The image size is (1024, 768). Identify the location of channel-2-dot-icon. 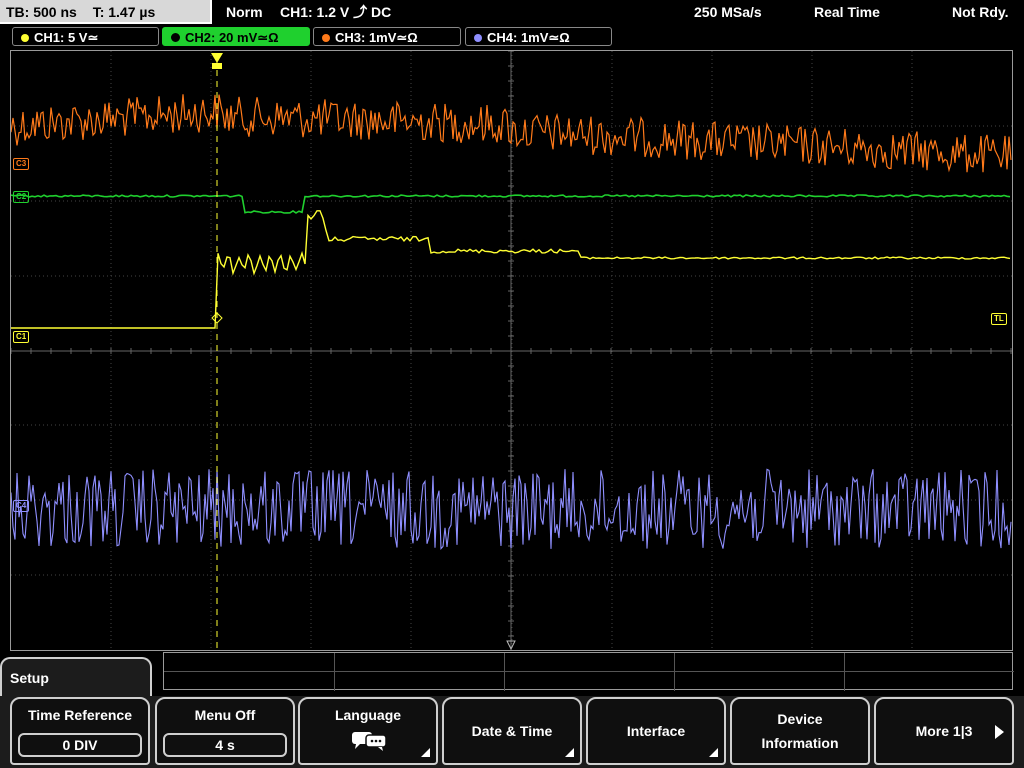
(175, 38).